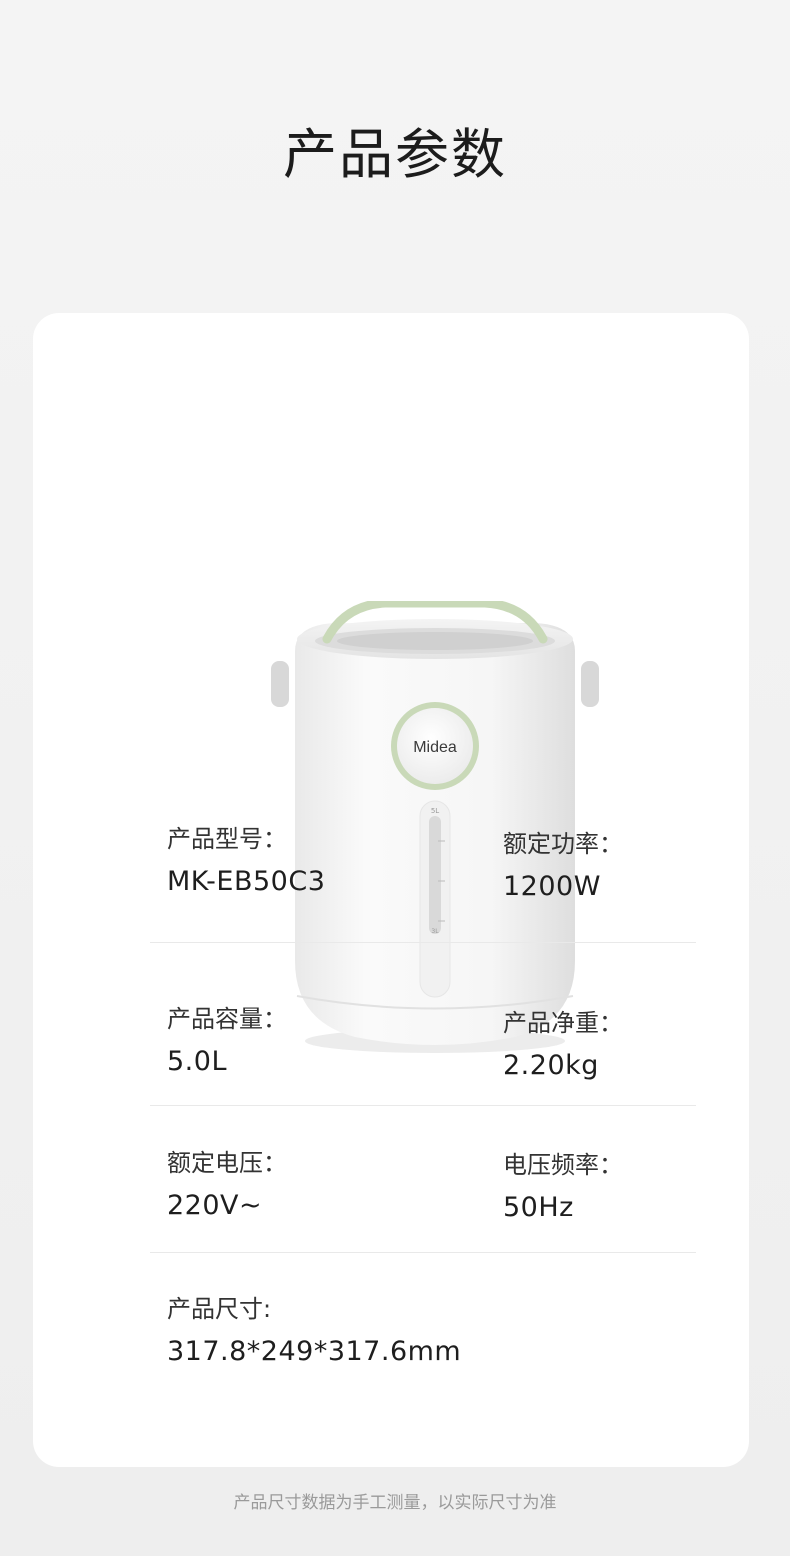 This screenshot has height=1556, width=790. What do you see at coordinates (435, 811) in the screenshot?
I see `svg-text: 5L` at bounding box center [435, 811].